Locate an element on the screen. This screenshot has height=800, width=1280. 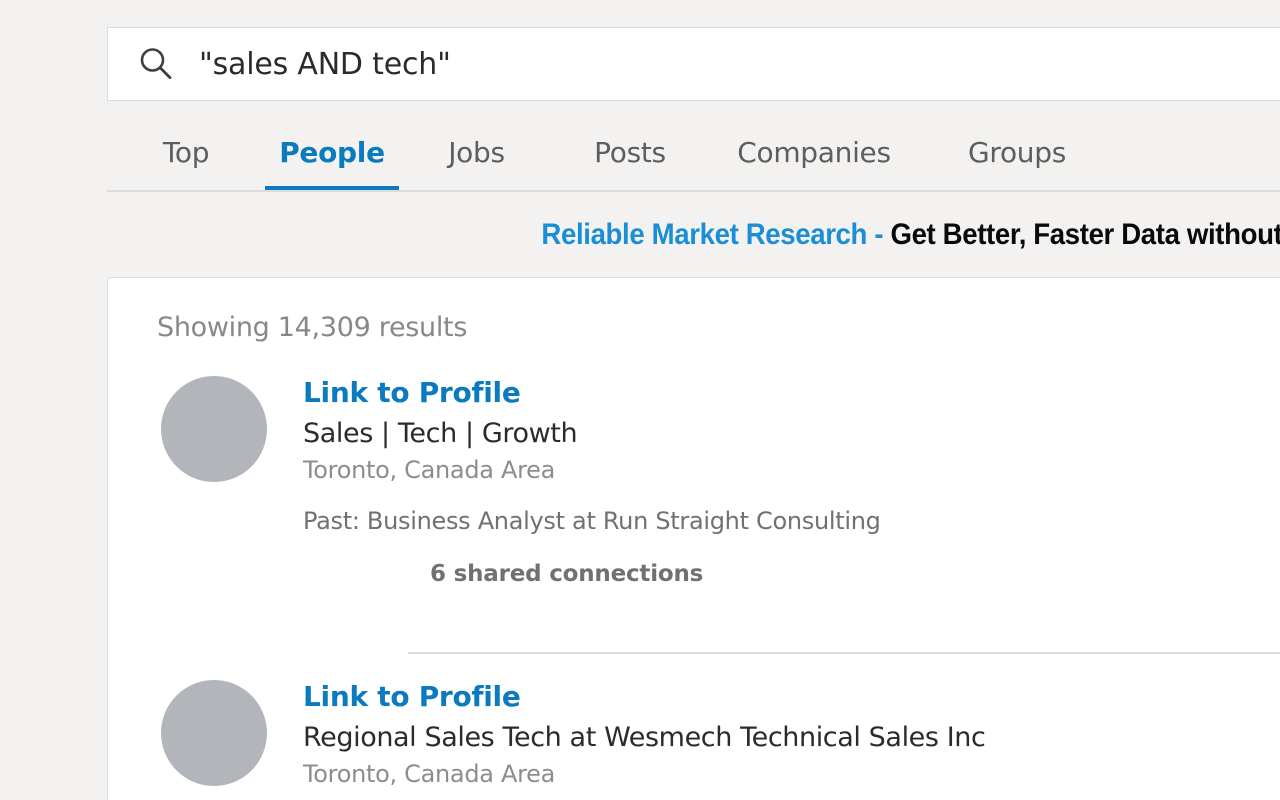
tab-top: Top is located at coordinates (186, 152).